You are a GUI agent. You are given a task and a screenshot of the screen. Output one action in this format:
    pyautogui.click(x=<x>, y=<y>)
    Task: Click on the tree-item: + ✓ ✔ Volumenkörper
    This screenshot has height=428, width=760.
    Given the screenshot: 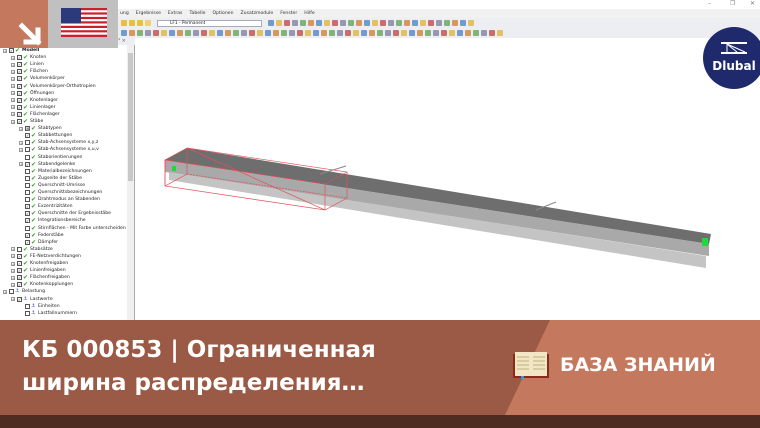 What is the action you would take?
    pyautogui.click(x=38, y=78)
    